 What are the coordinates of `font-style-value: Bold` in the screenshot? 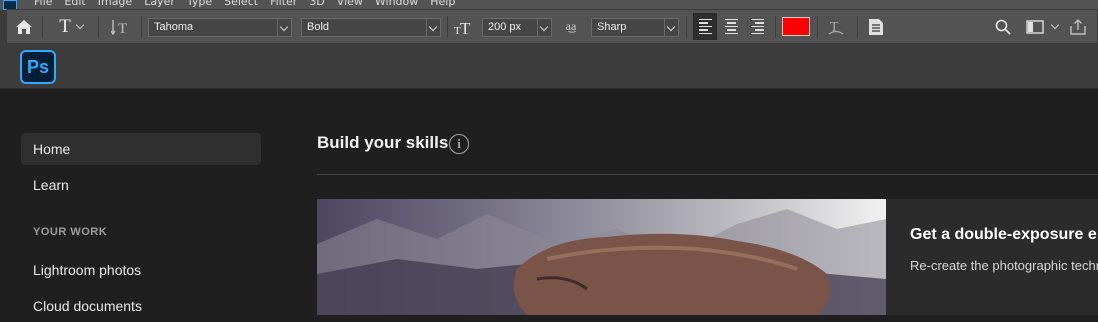 It's located at (318, 27).